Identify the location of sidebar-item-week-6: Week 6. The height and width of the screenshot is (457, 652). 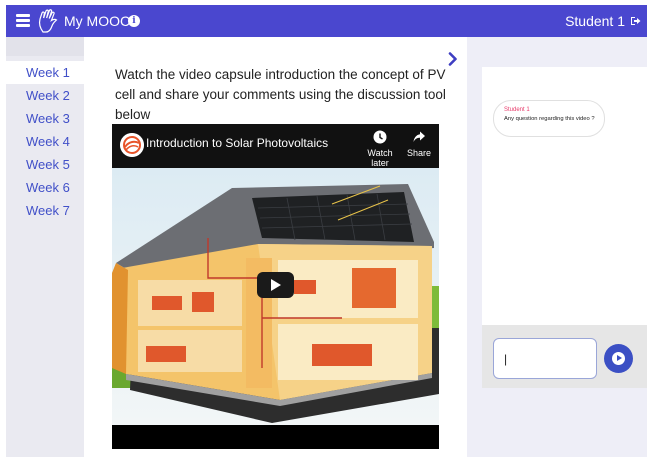
(45, 187).